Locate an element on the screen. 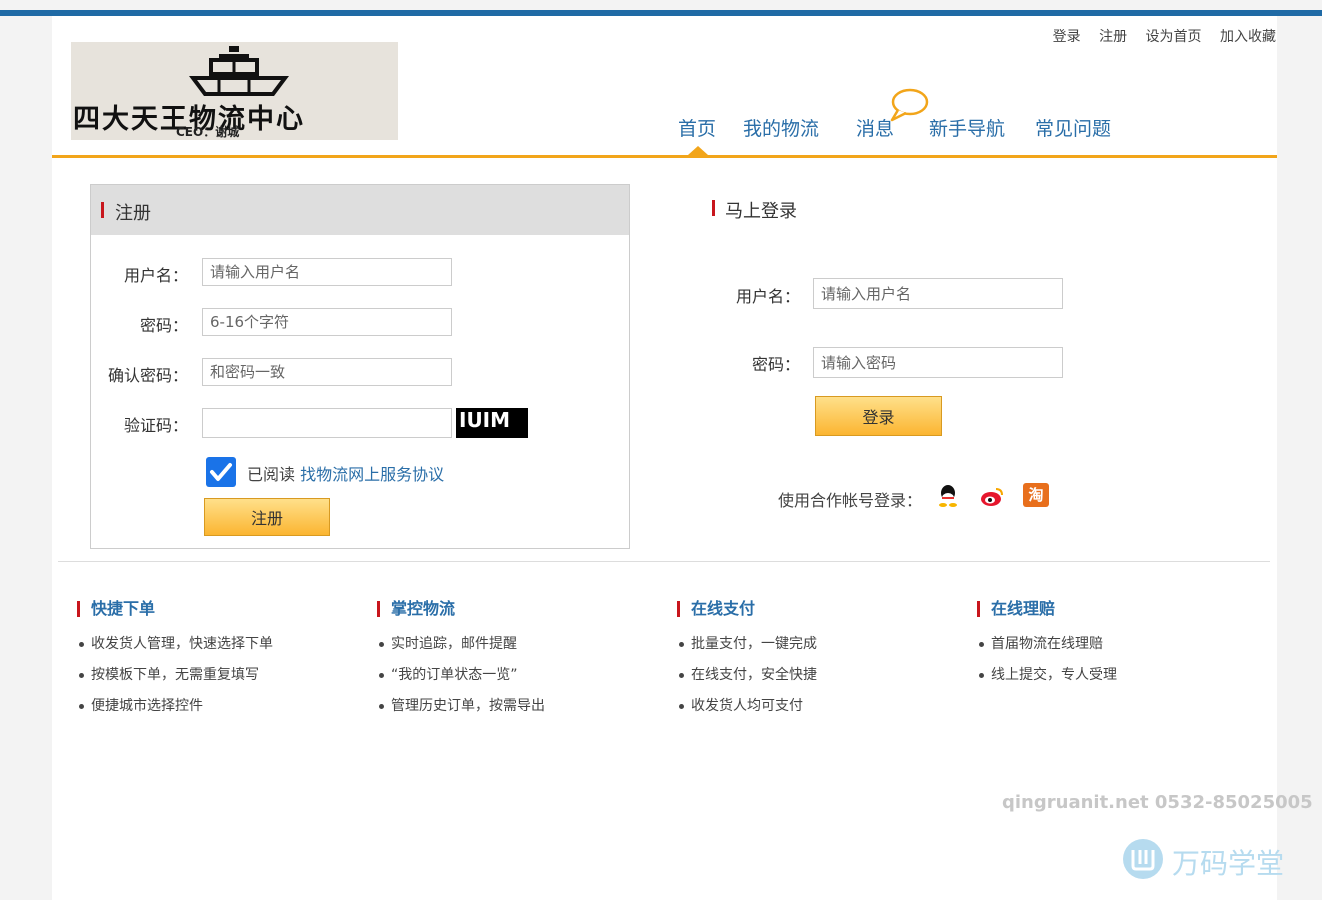 The image size is (1322, 900). agree-prefix: 已阅读 is located at coordinates (271, 474).